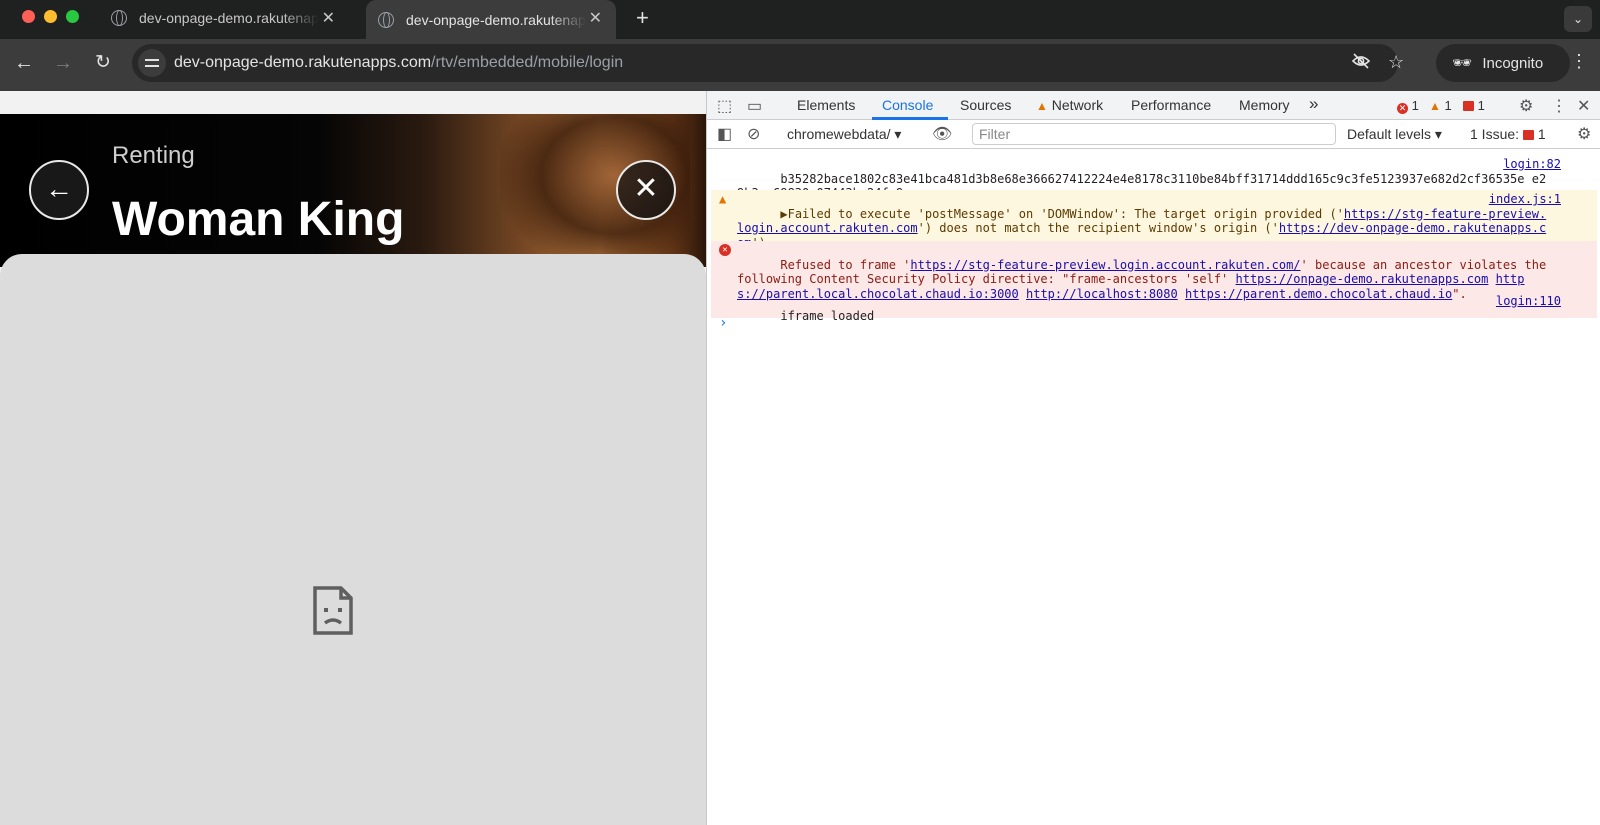 The height and width of the screenshot is (825, 1600). I want to click on sidebar-toggle-icon: ◧, so click(724, 134).